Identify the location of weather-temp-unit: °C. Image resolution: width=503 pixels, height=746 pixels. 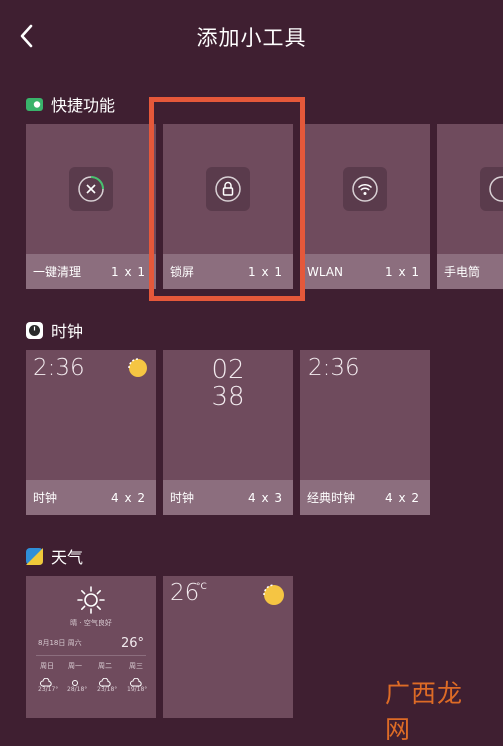
(201, 587).